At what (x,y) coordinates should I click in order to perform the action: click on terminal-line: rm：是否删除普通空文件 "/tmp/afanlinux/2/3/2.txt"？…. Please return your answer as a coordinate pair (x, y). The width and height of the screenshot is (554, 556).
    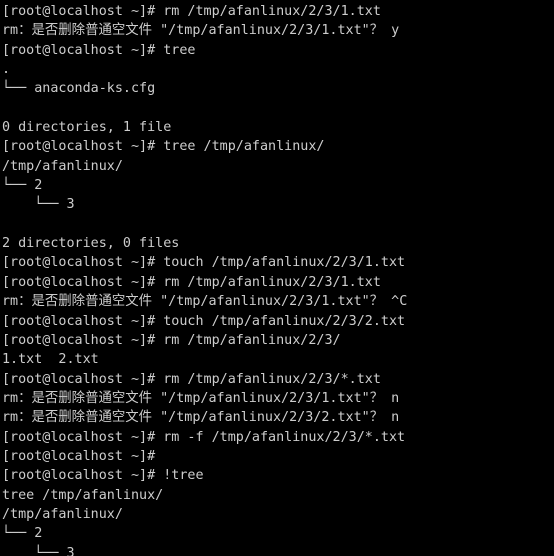
    Looking at the image, I should click on (201, 418).